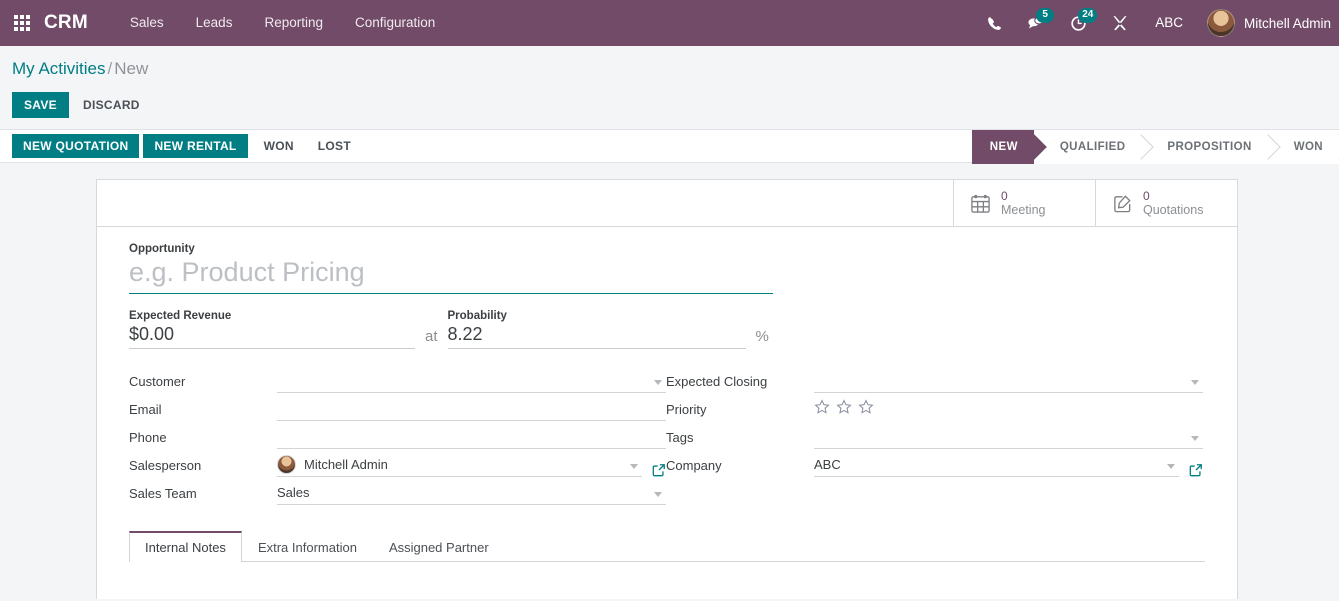 Image resolution: width=1339 pixels, height=601 pixels. Describe the element at coordinates (148, 437) in the screenshot. I see `phone-label: Phone` at that location.